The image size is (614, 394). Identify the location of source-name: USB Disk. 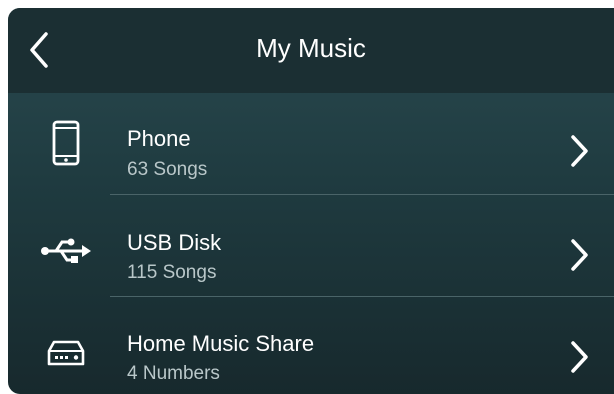
(174, 242).